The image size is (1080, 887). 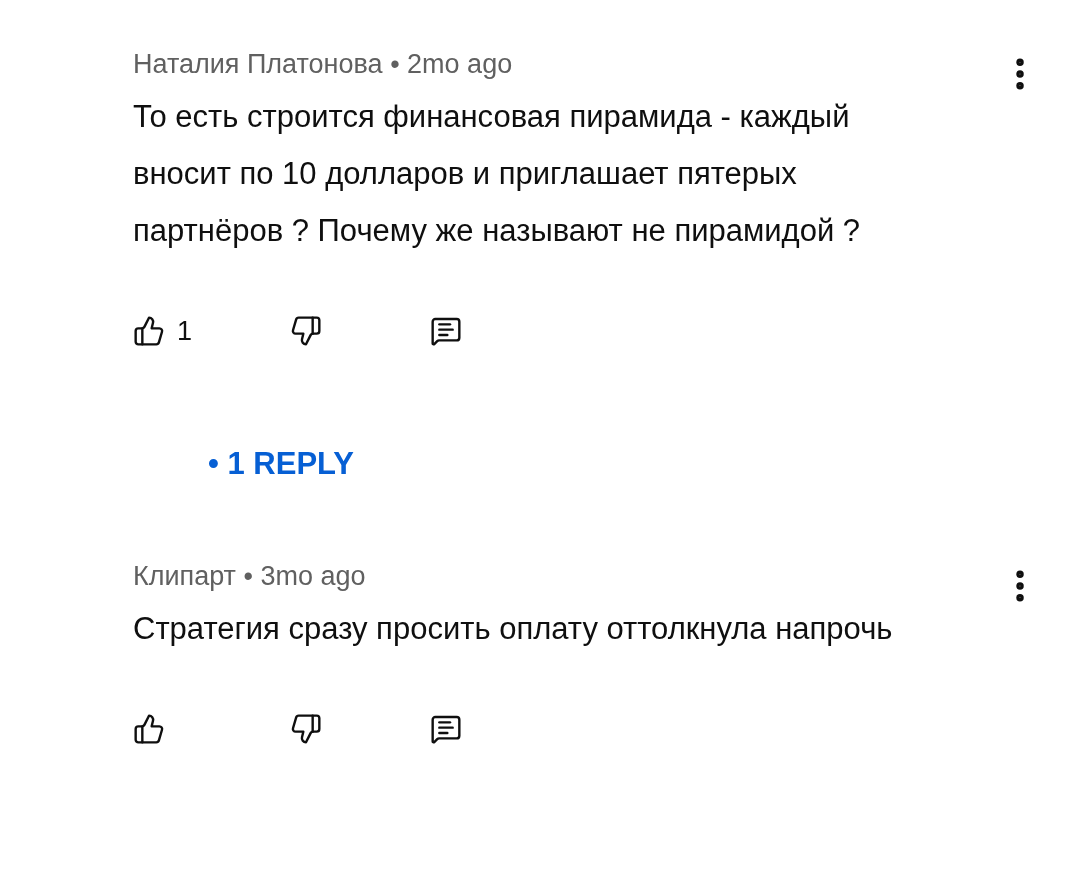 What do you see at coordinates (250, 576) in the screenshot?
I see `comment-meta: Клипарт • 3mo ago` at bounding box center [250, 576].